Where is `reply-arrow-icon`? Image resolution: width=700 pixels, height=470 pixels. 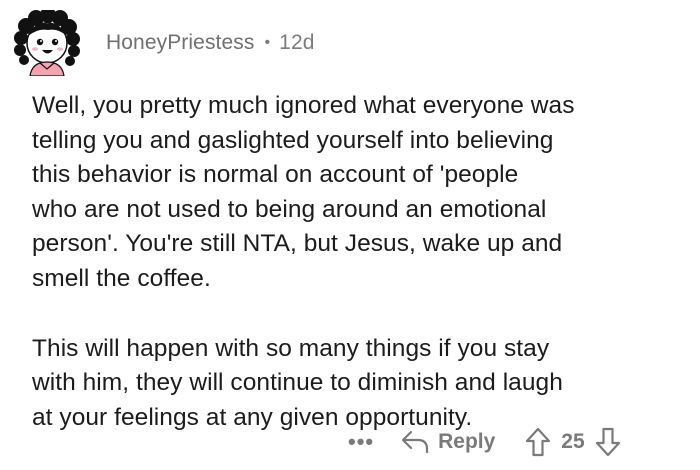
reply-arrow-icon is located at coordinates (415, 442).